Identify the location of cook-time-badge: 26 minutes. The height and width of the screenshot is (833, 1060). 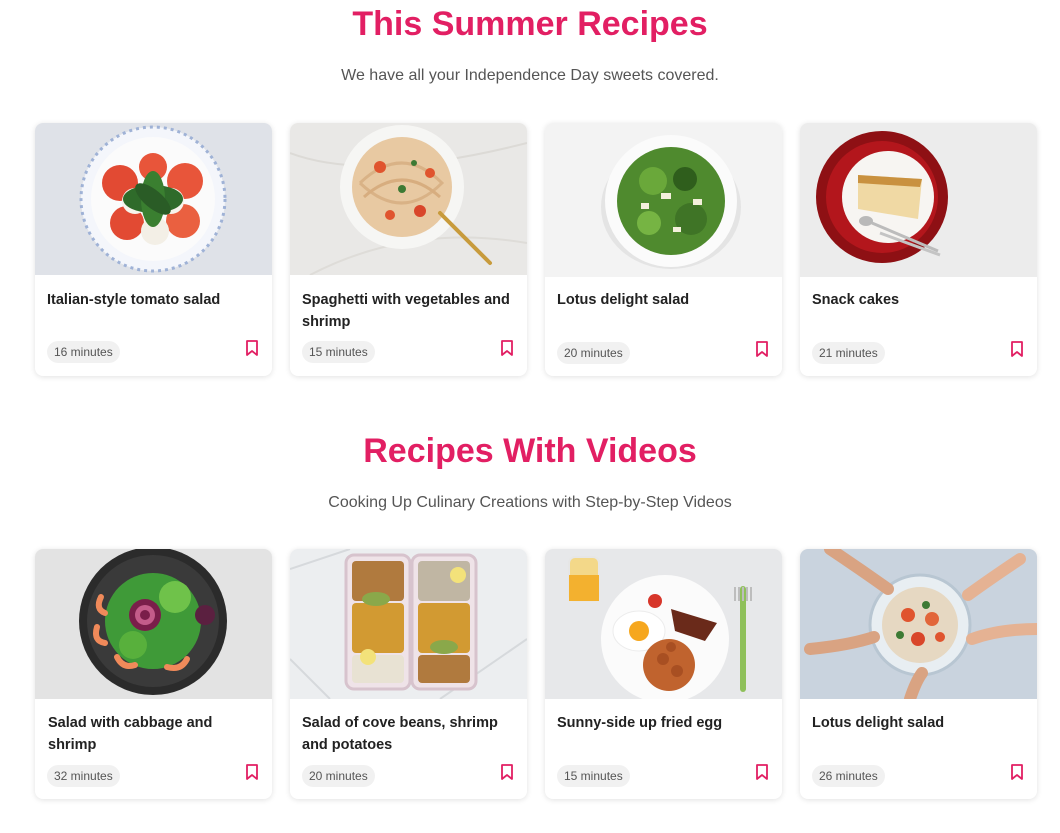
(848, 776).